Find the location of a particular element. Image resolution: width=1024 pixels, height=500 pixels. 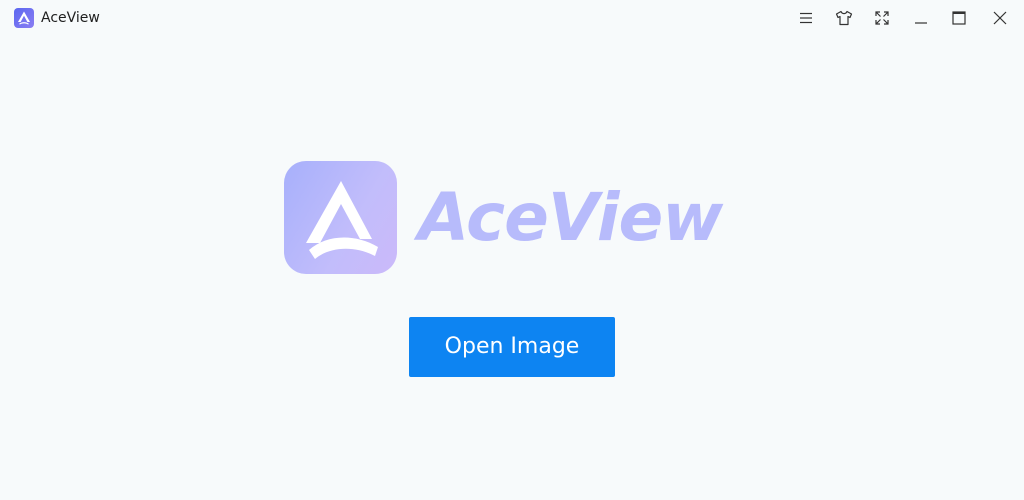

app-logo-icon is located at coordinates (24, 18).